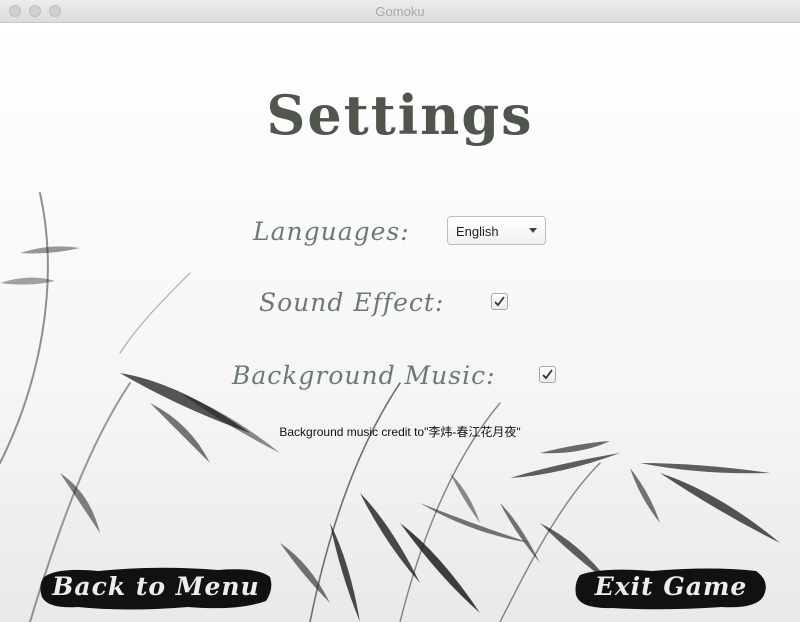  What do you see at coordinates (364, 375) in the screenshot?
I see `background-music-label: Background Music:` at bounding box center [364, 375].